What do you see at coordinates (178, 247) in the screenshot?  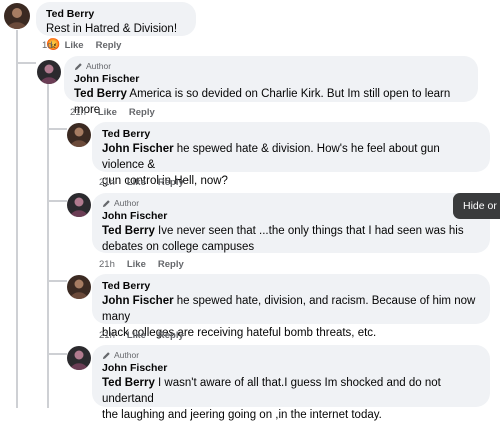 I see `comment-text: debates on college campuses` at bounding box center [178, 247].